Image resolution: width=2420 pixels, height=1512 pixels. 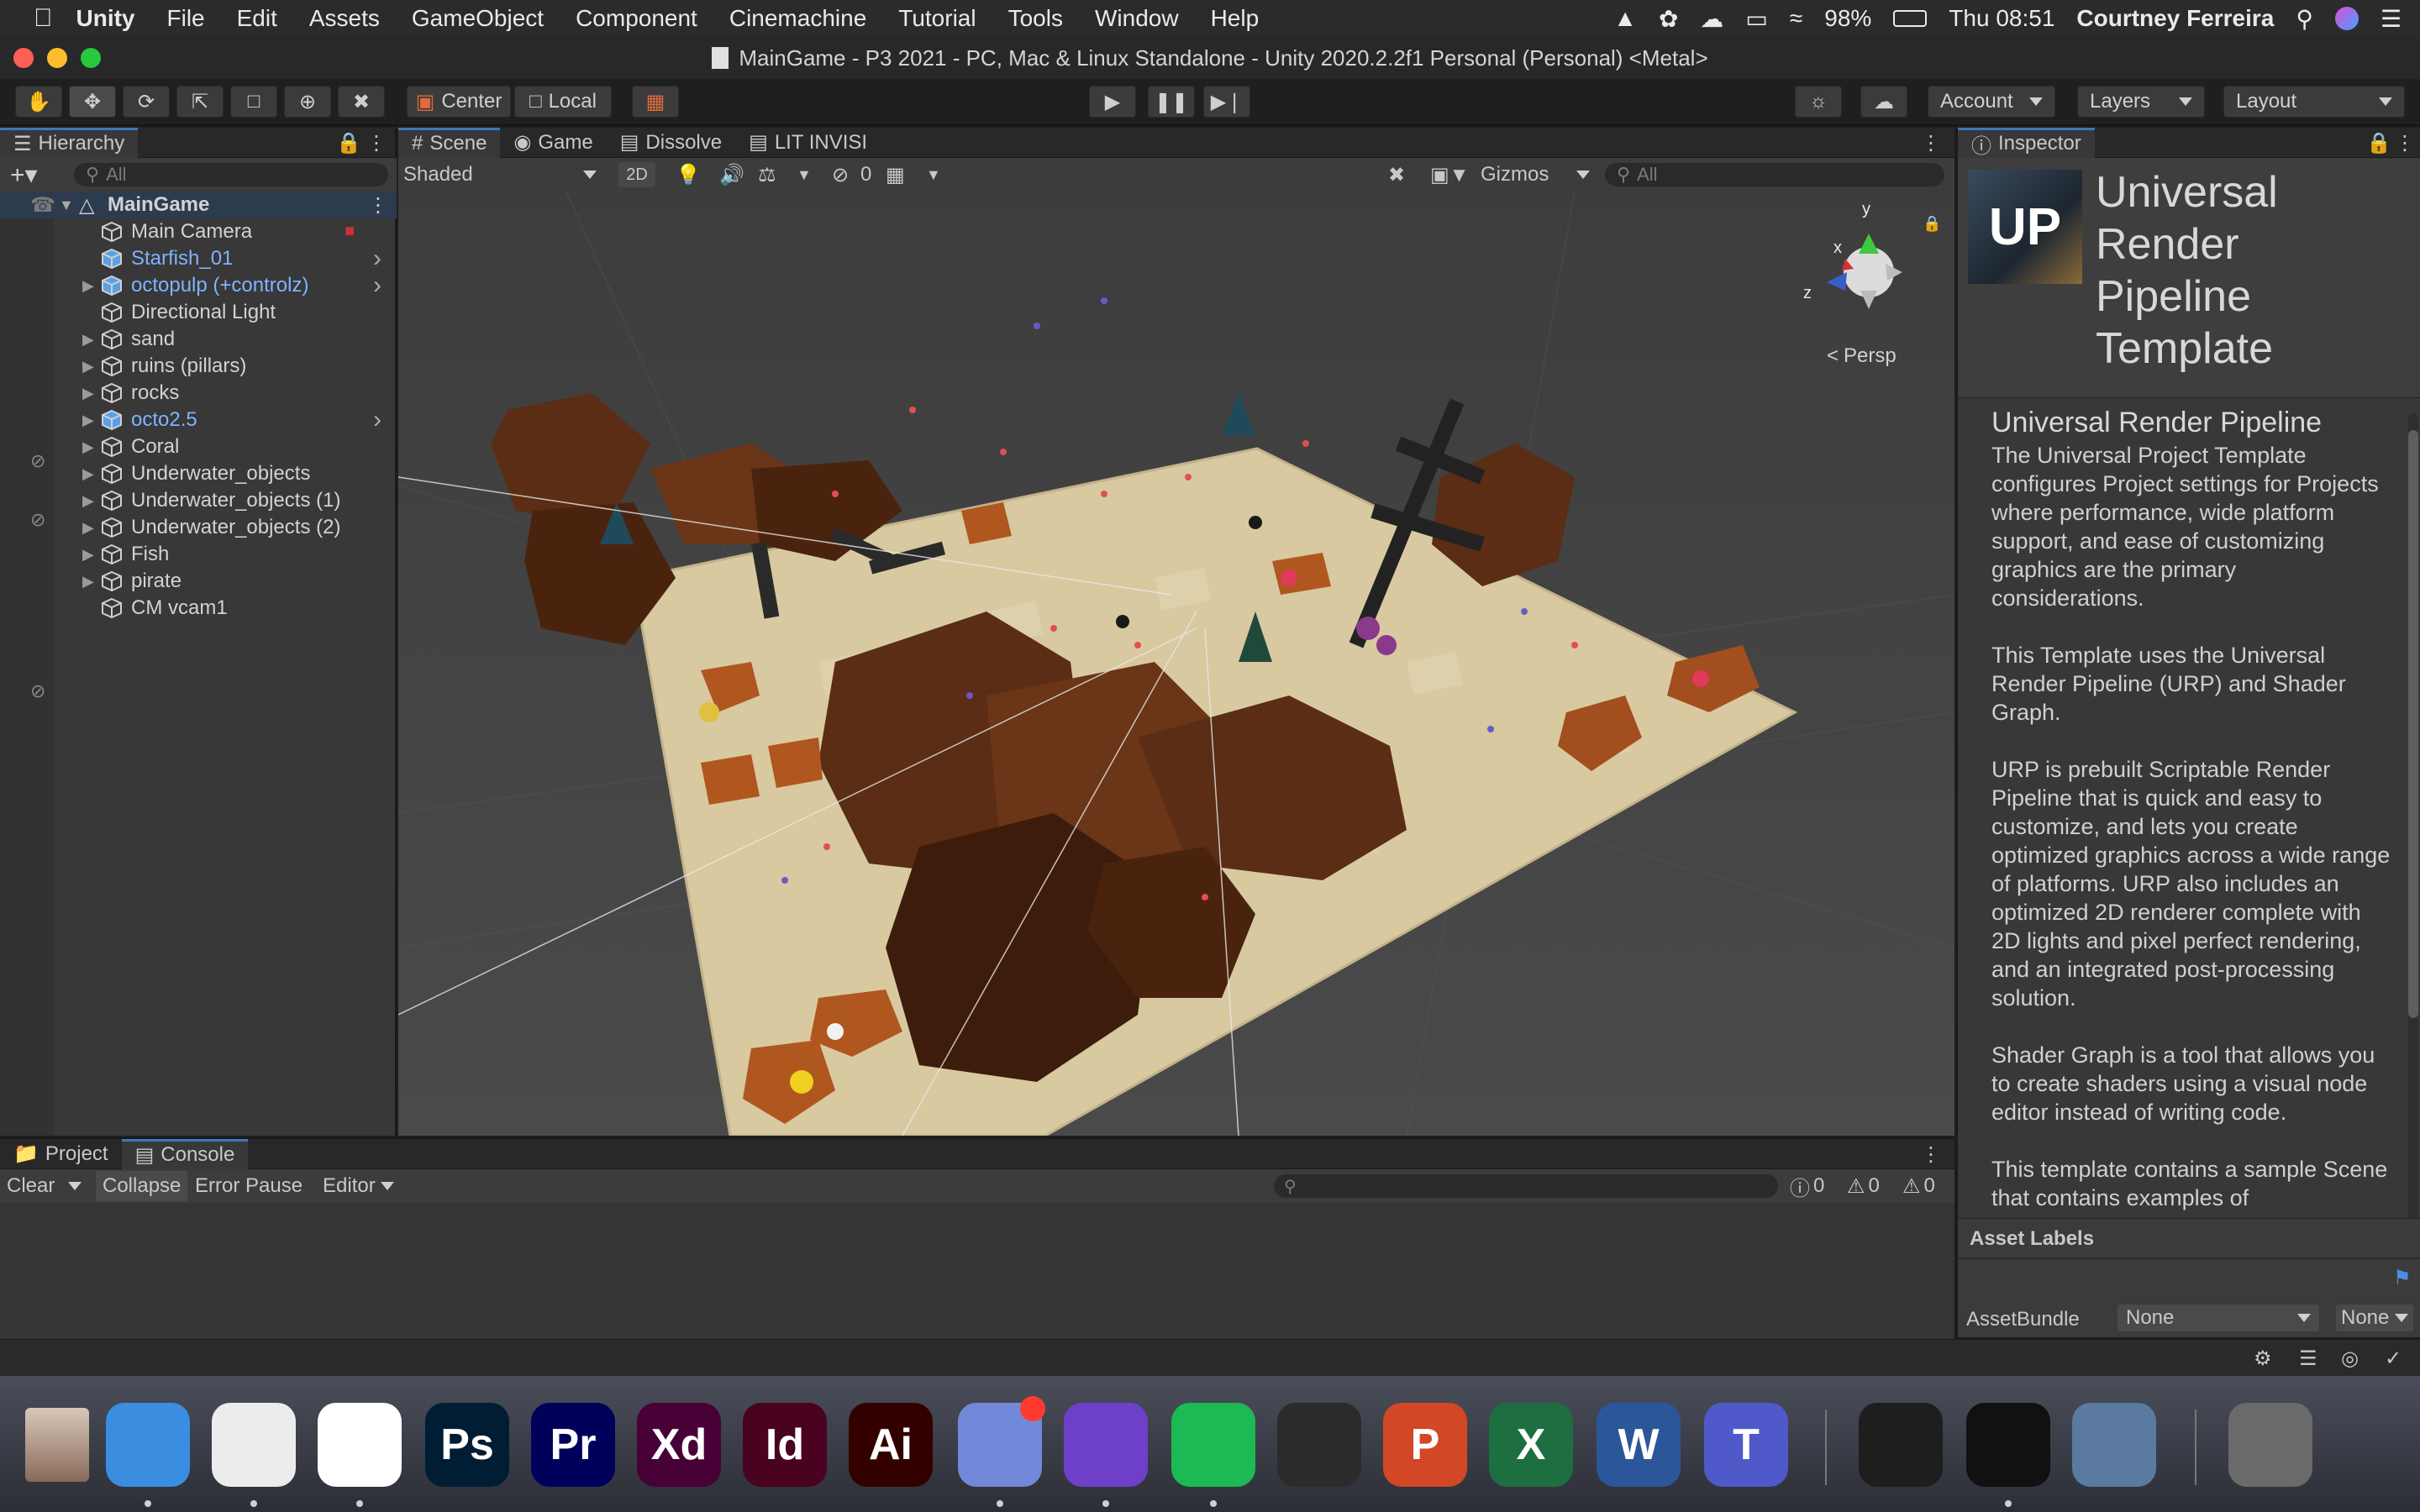 I want to click on hand-tool-button: ✋, so click(x=38, y=102).